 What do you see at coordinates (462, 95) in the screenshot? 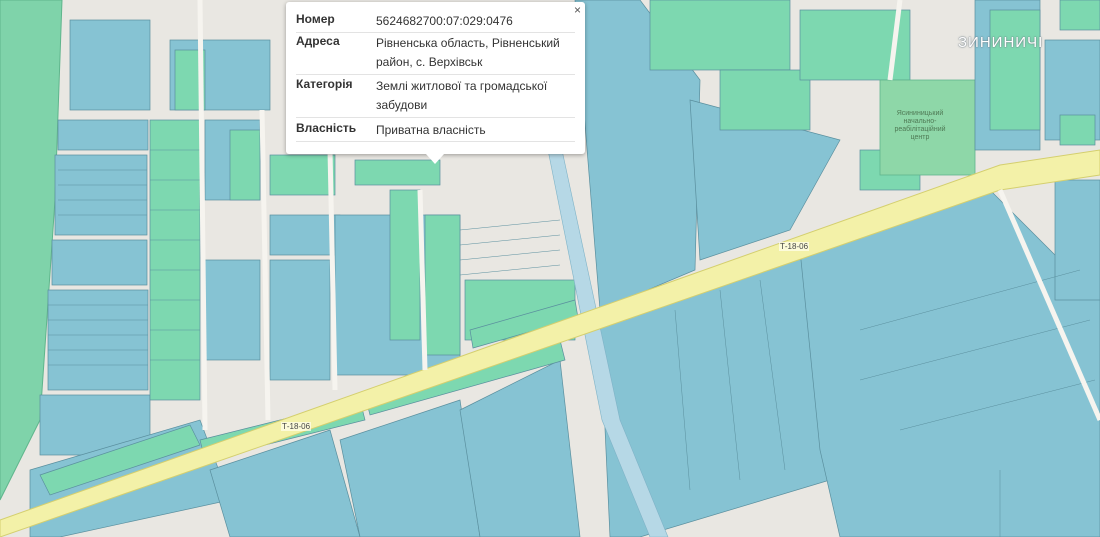
I see `category-value: Землі житлової та громадської забудови` at bounding box center [462, 95].